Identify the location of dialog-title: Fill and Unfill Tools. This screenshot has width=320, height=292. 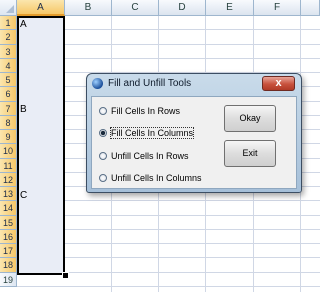
(150, 83).